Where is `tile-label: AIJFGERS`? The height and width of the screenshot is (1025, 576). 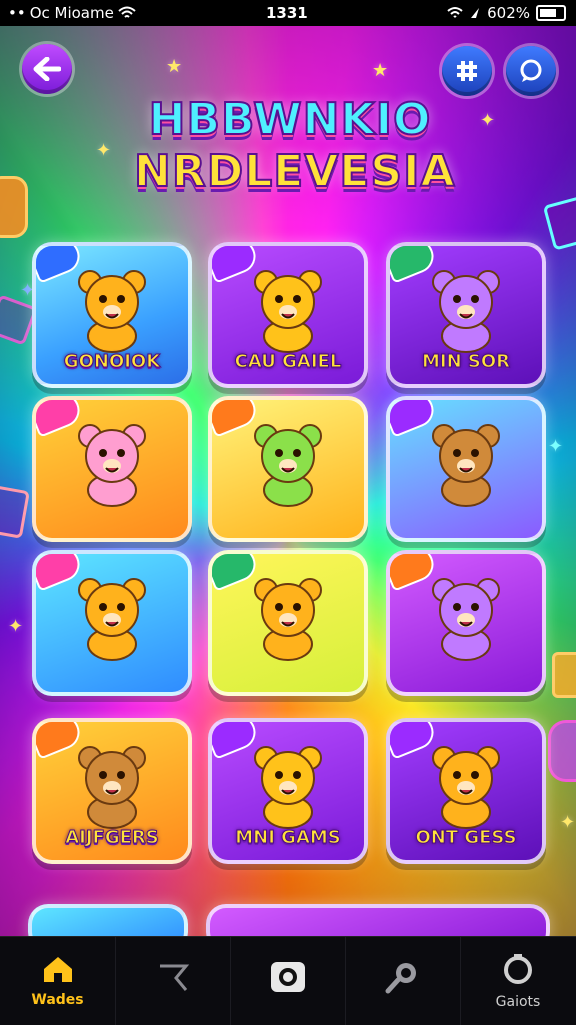
tile-label: AIJFGERS is located at coordinates (112, 838).